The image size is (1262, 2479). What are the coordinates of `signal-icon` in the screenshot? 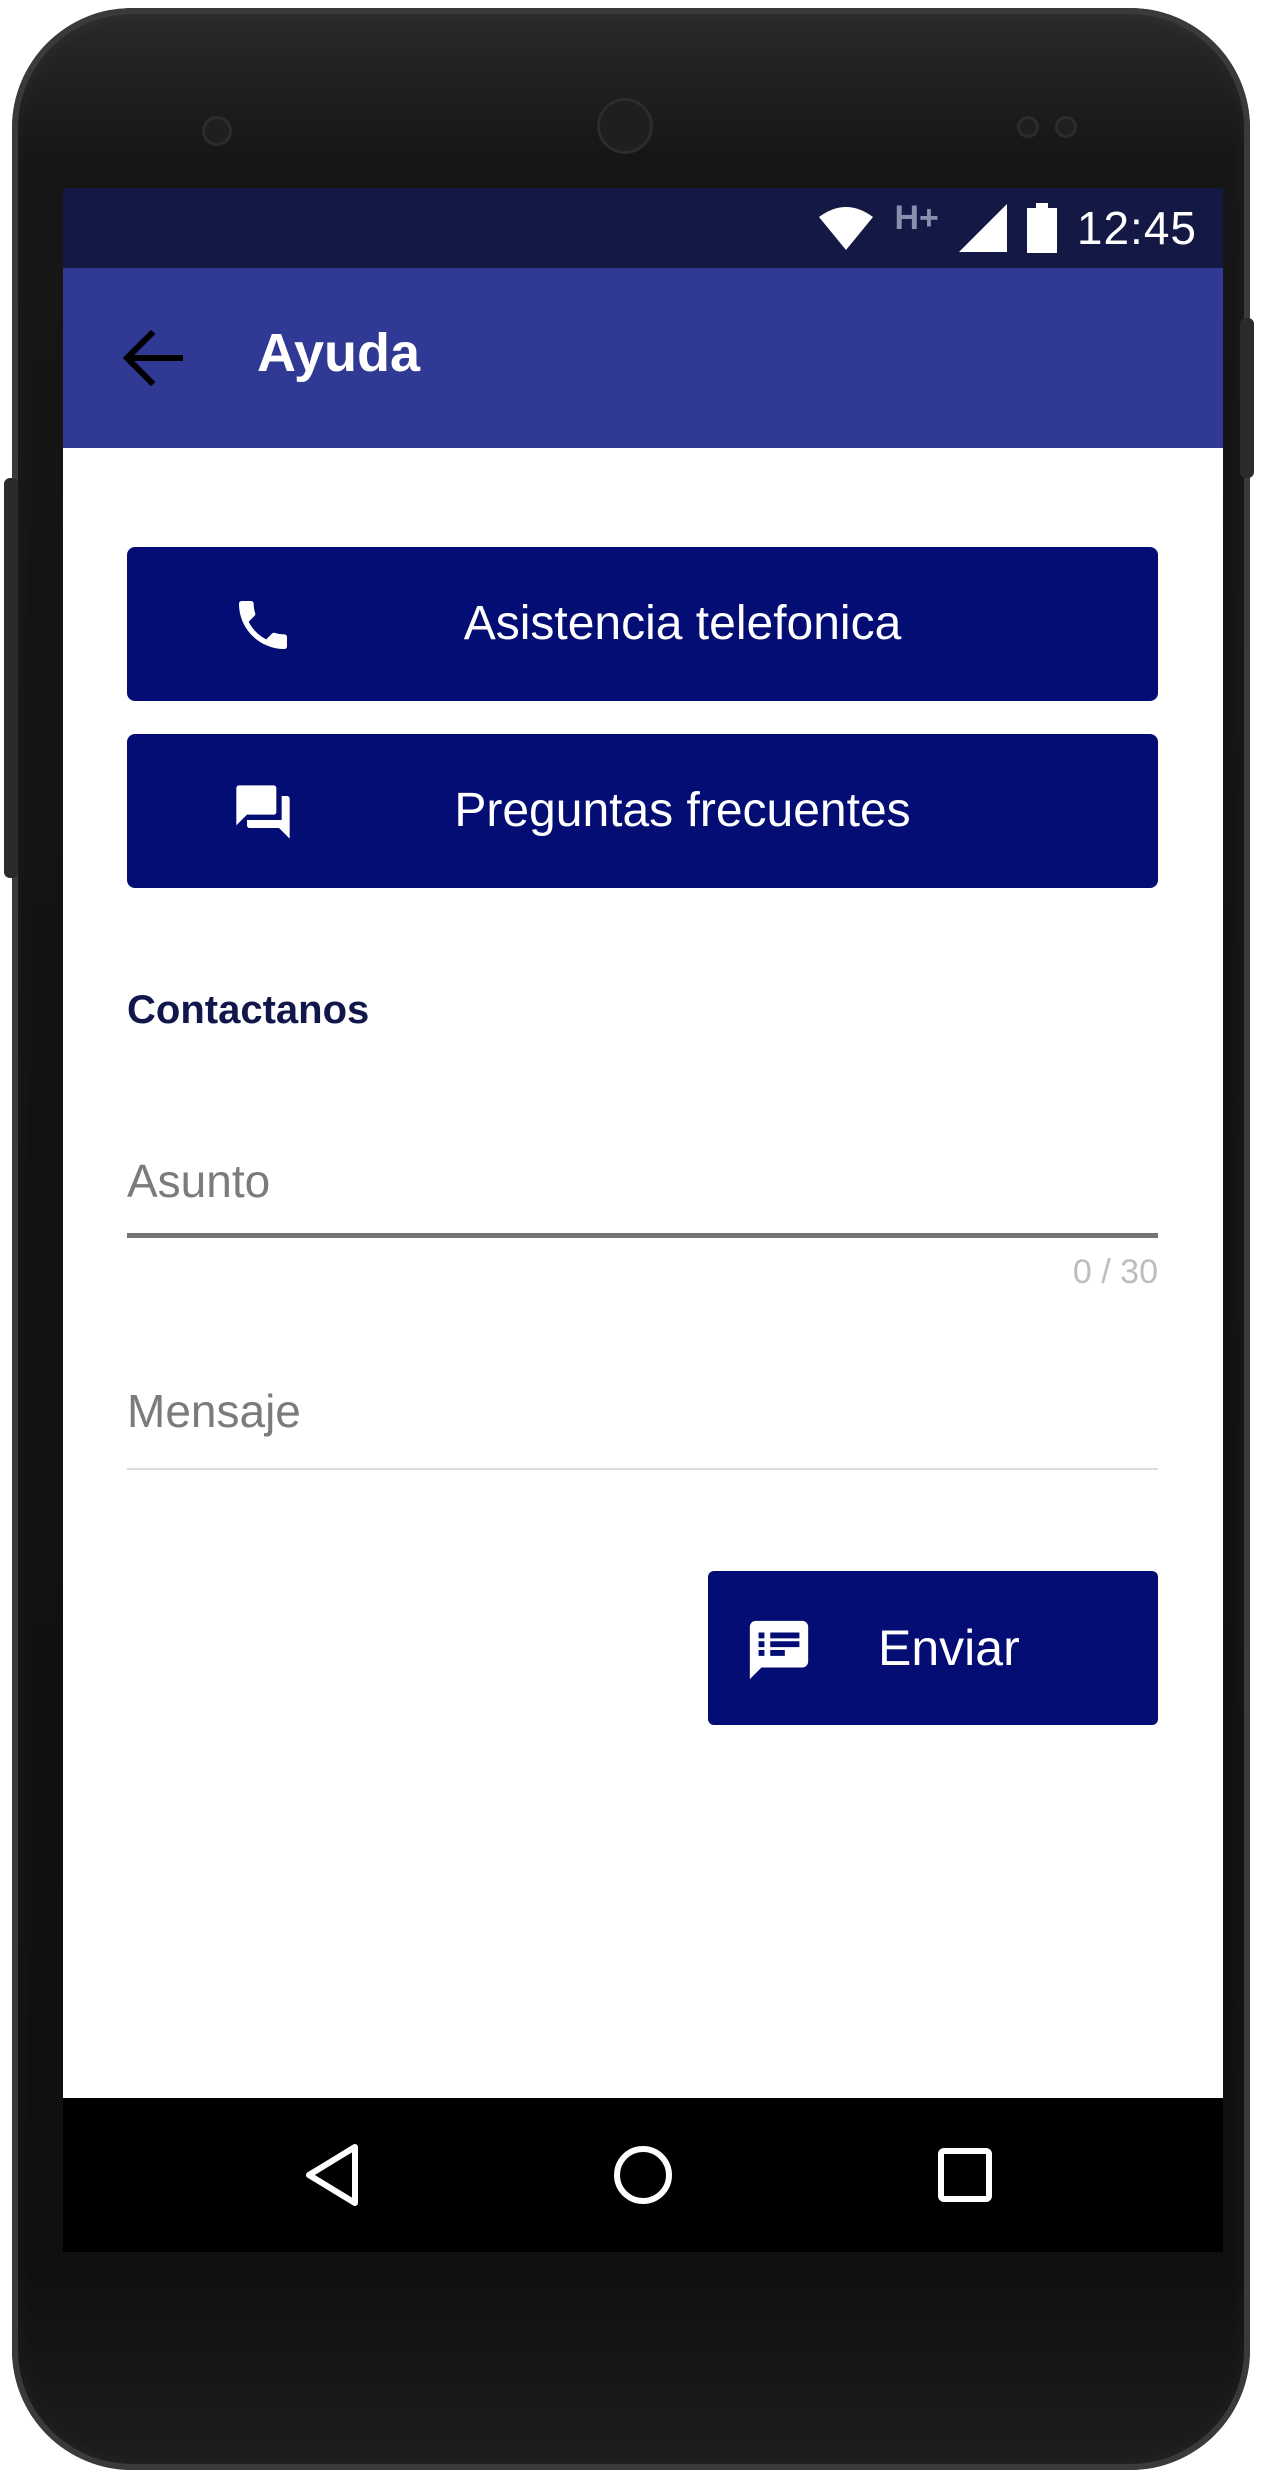 It's located at (982, 228).